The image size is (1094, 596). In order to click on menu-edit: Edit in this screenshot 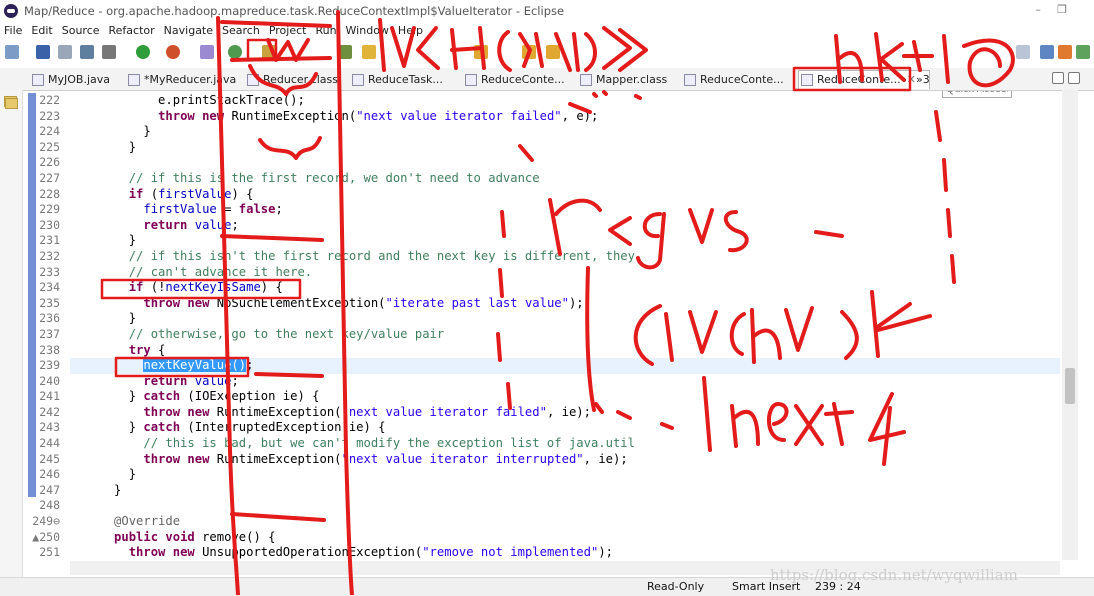, I will do `click(42, 30)`.